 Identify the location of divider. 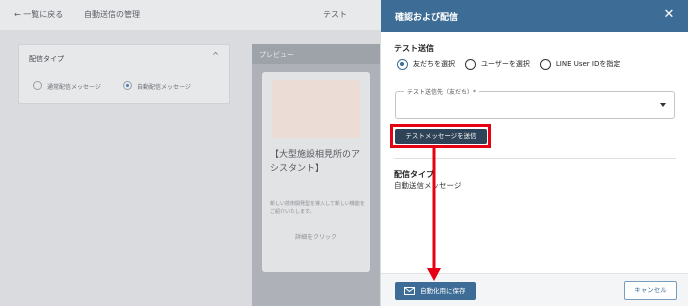
(535, 158).